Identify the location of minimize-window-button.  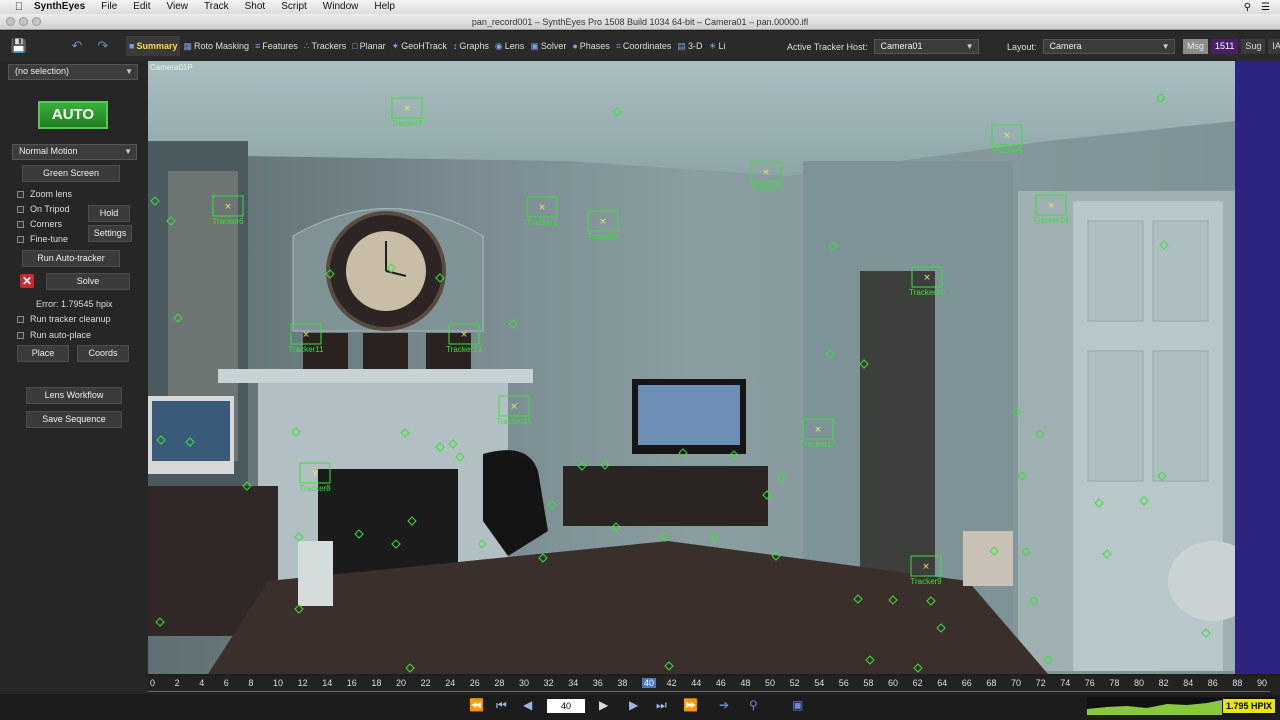
(23, 21).